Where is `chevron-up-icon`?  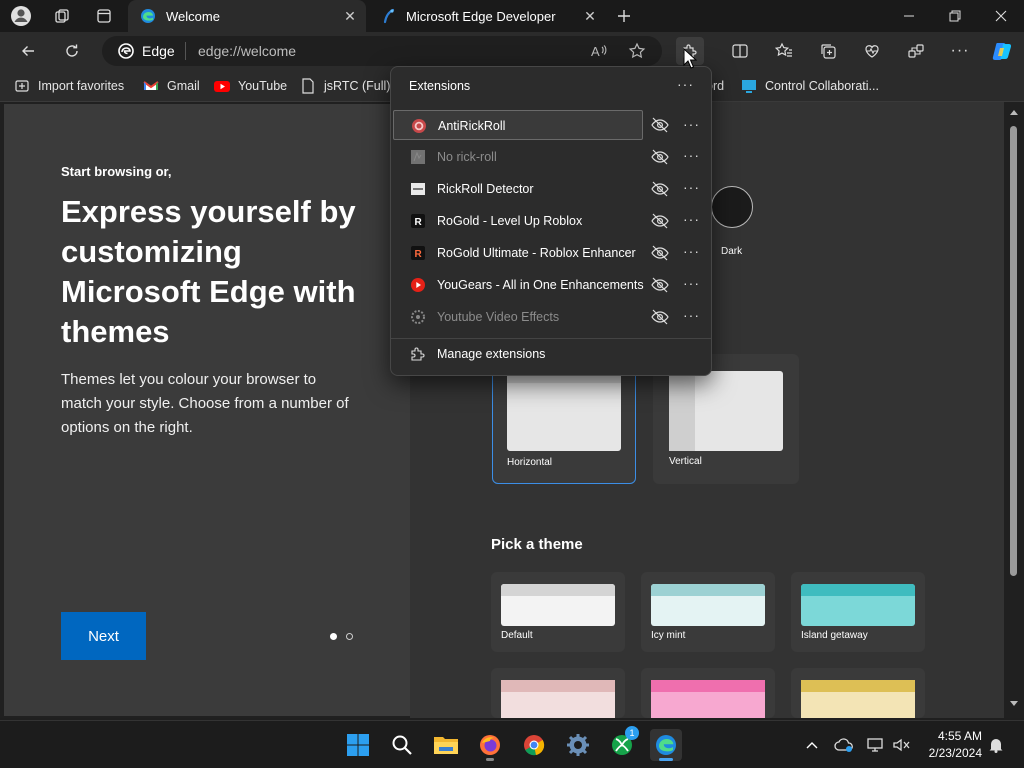 chevron-up-icon is located at coordinates (812, 745).